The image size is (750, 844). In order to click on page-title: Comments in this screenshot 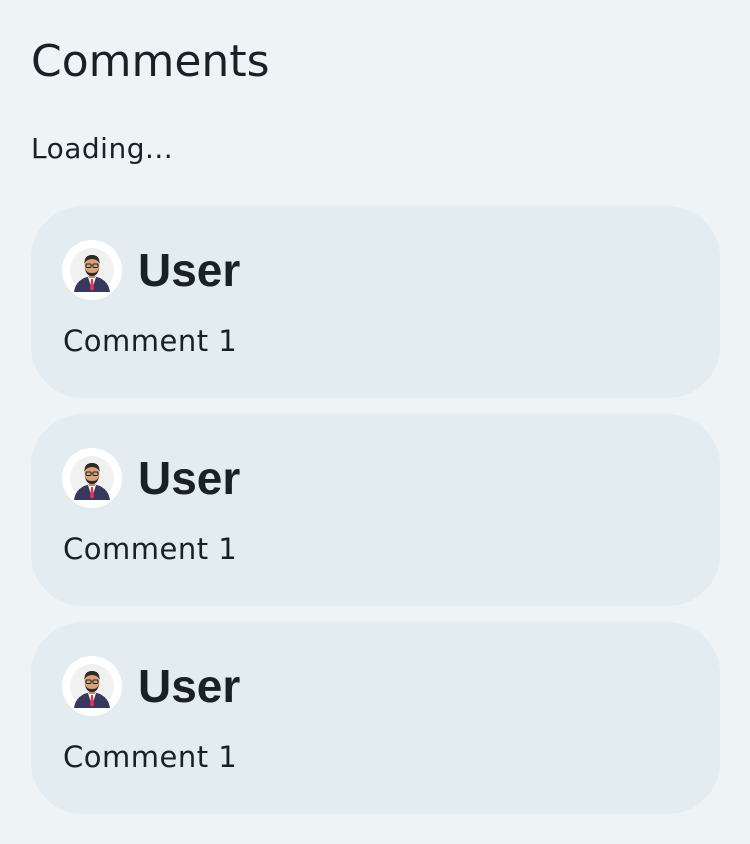, I will do `click(150, 61)`.